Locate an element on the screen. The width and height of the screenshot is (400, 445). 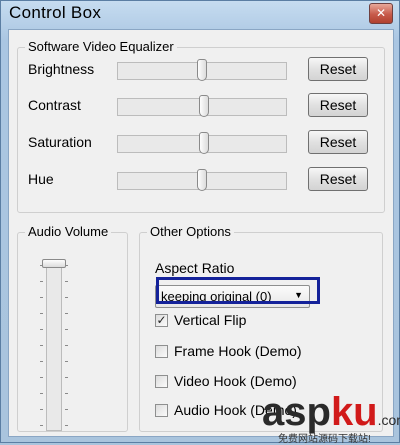
hue-slider-thumb is located at coordinates (202, 180).